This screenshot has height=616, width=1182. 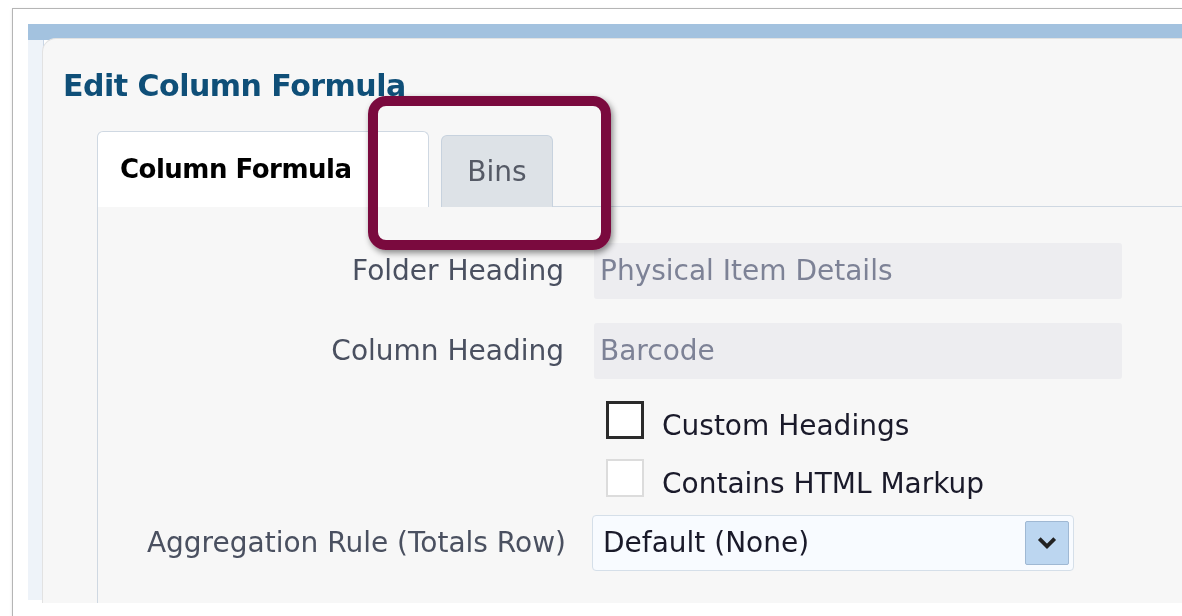 I want to click on text-field: Physical Item Details, so click(x=858, y=271).